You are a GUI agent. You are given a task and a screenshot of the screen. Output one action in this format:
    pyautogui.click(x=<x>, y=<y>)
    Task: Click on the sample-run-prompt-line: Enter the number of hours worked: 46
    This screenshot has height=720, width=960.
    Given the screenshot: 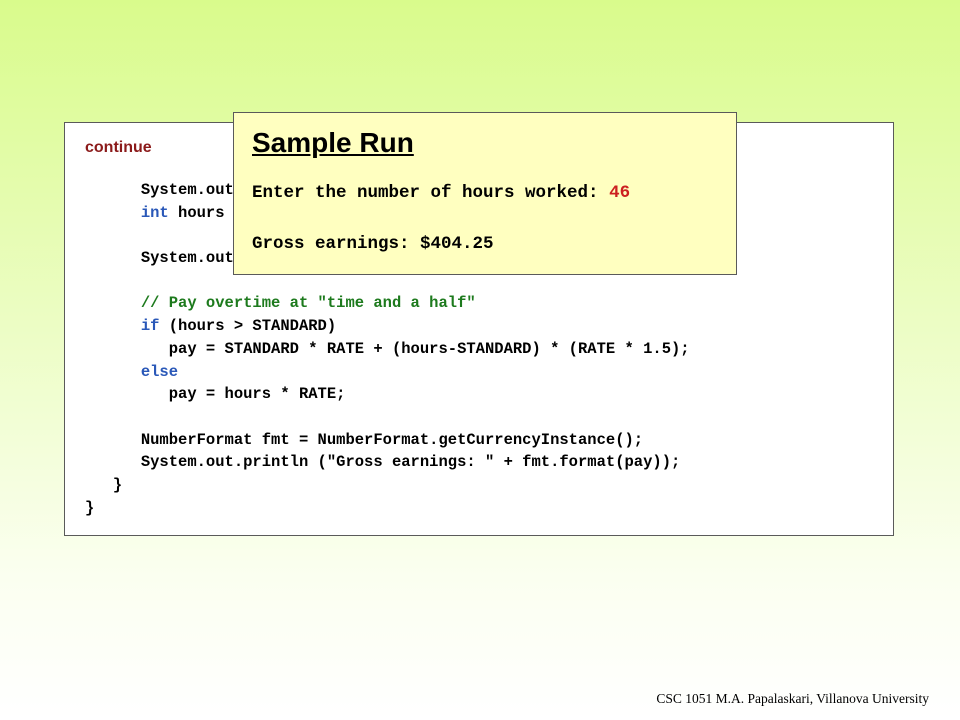 What is the action you would take?
    pyautogui.click(x=441, y=193)
    